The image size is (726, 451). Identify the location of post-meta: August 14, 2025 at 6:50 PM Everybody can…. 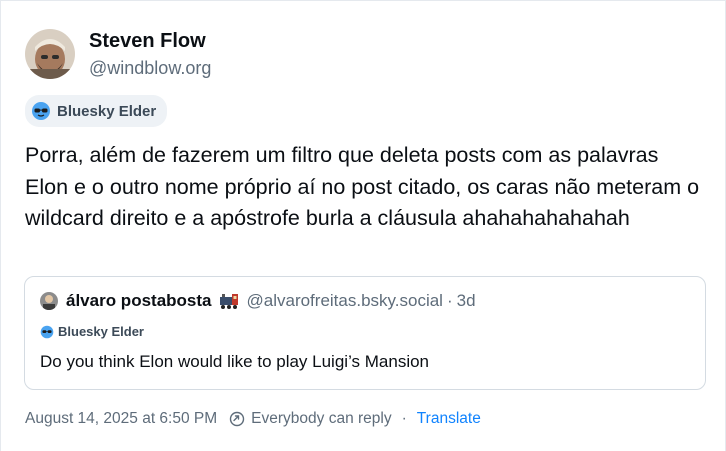
(253, 419).